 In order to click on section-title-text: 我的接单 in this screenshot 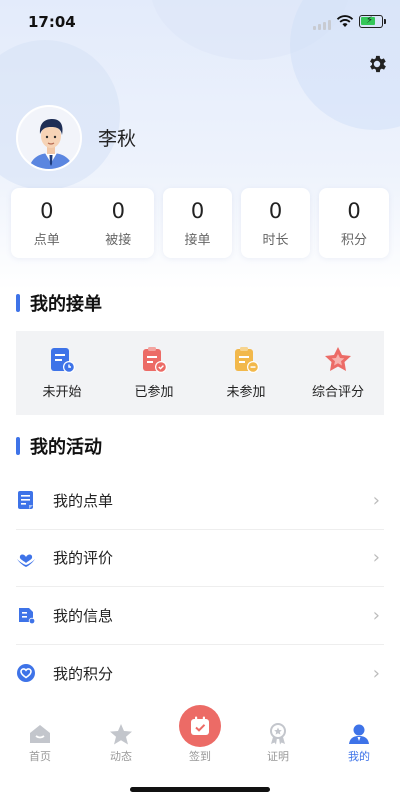, I will do `click(66, 304)`.